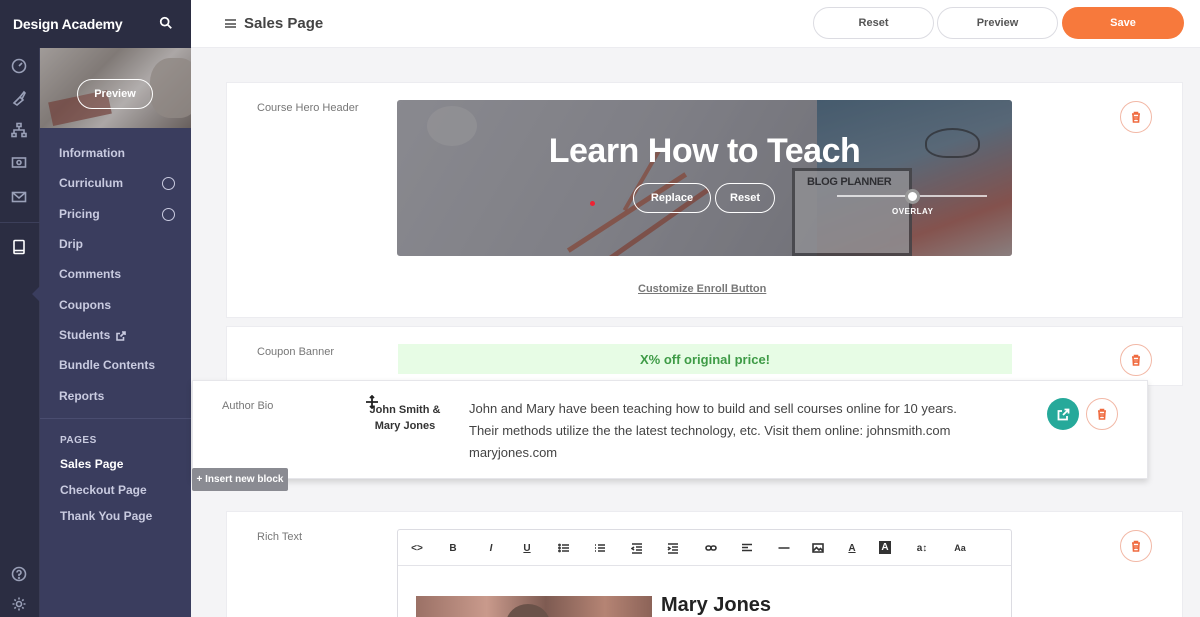  What do you see at coordinates (92, 153) in the screenshot?
I see `sidebar-item-label: Information` at bounding box center [92, 153].